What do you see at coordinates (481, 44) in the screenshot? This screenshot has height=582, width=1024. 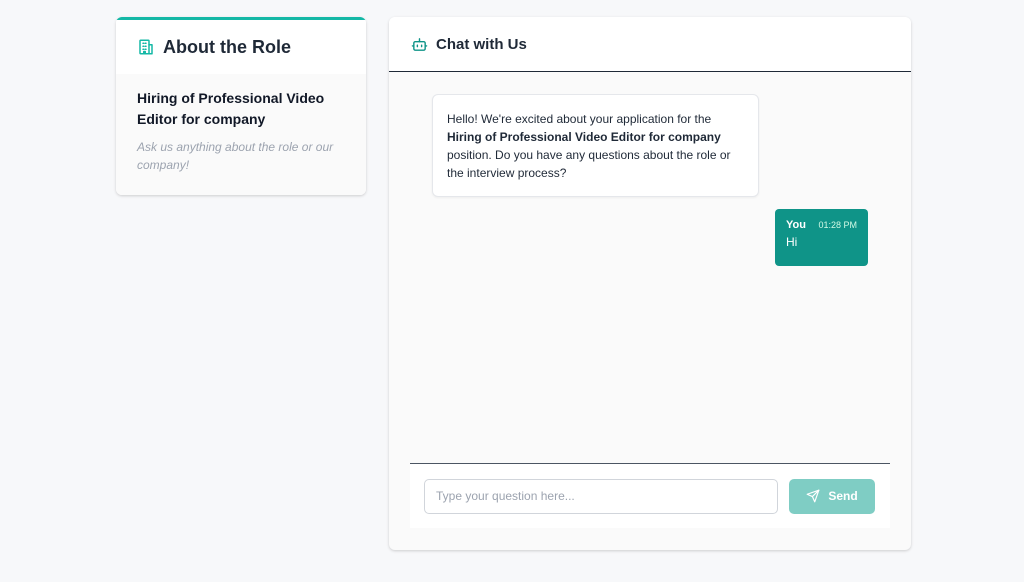 I see `chat-title: Chat with Us` at bounding box center [481, 44].